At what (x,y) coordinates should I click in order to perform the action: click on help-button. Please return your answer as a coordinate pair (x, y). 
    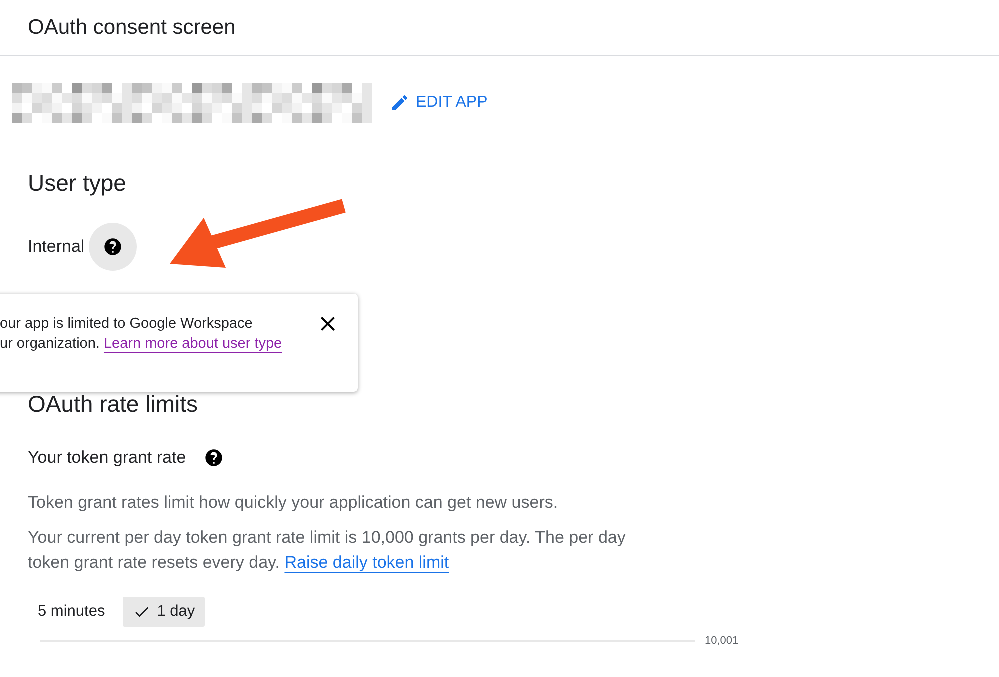
    Looking at the image, I should click on (112, 247).